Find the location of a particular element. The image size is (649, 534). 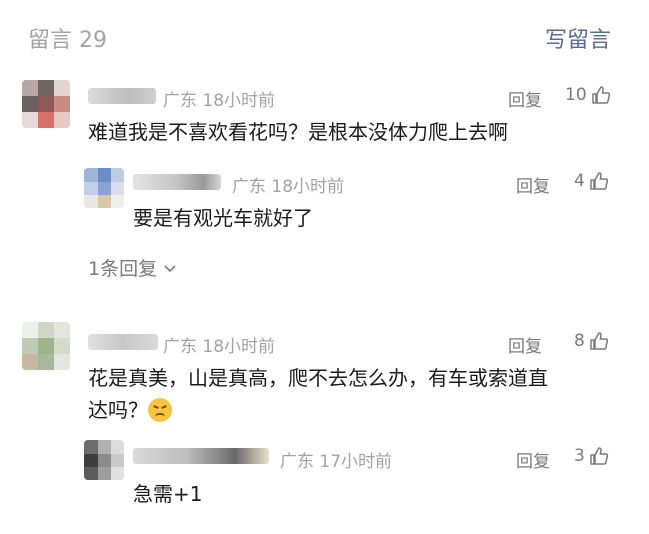

comment-text: 花是真美，山是真高，爬不去怎么办，有车或索道直 达吗？ is located at coordinates (358, 394).